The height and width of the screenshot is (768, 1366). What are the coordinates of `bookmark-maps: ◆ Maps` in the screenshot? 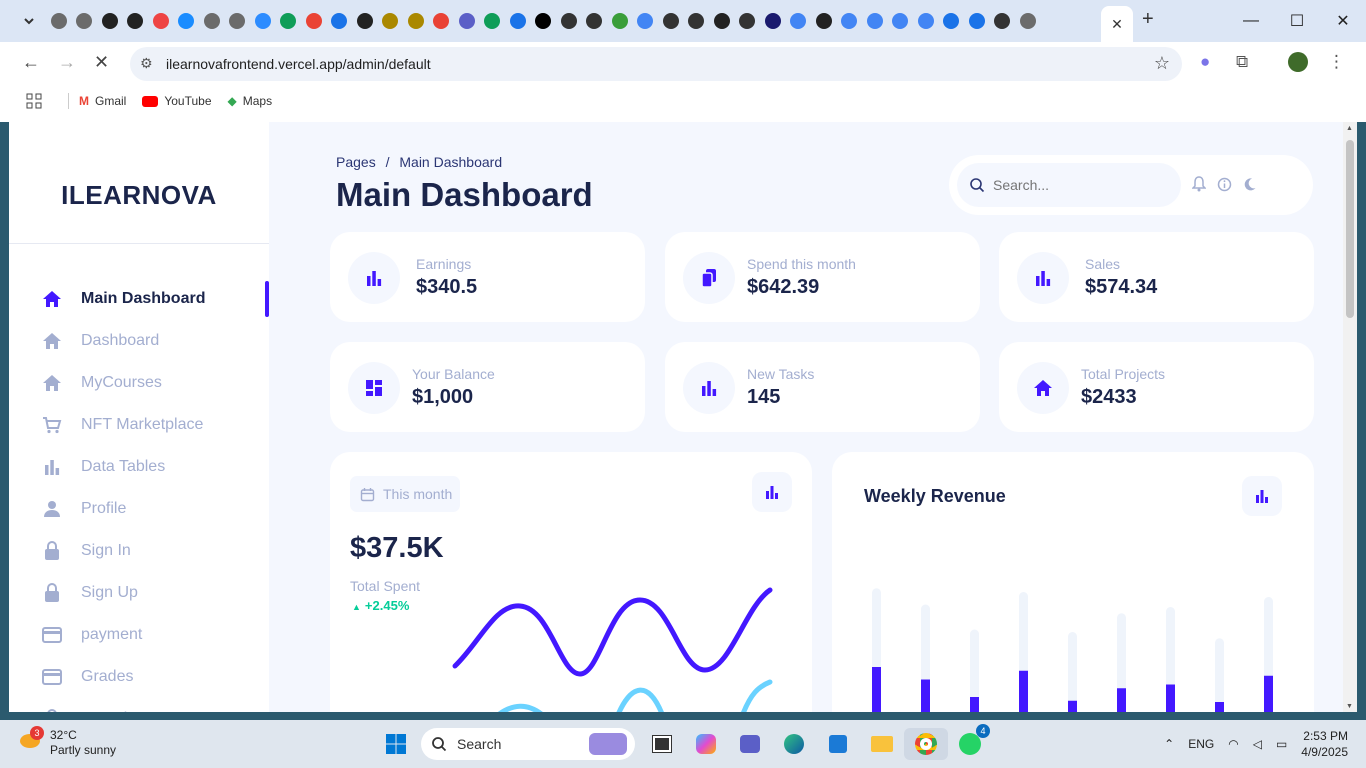 It's located at (250, 101).